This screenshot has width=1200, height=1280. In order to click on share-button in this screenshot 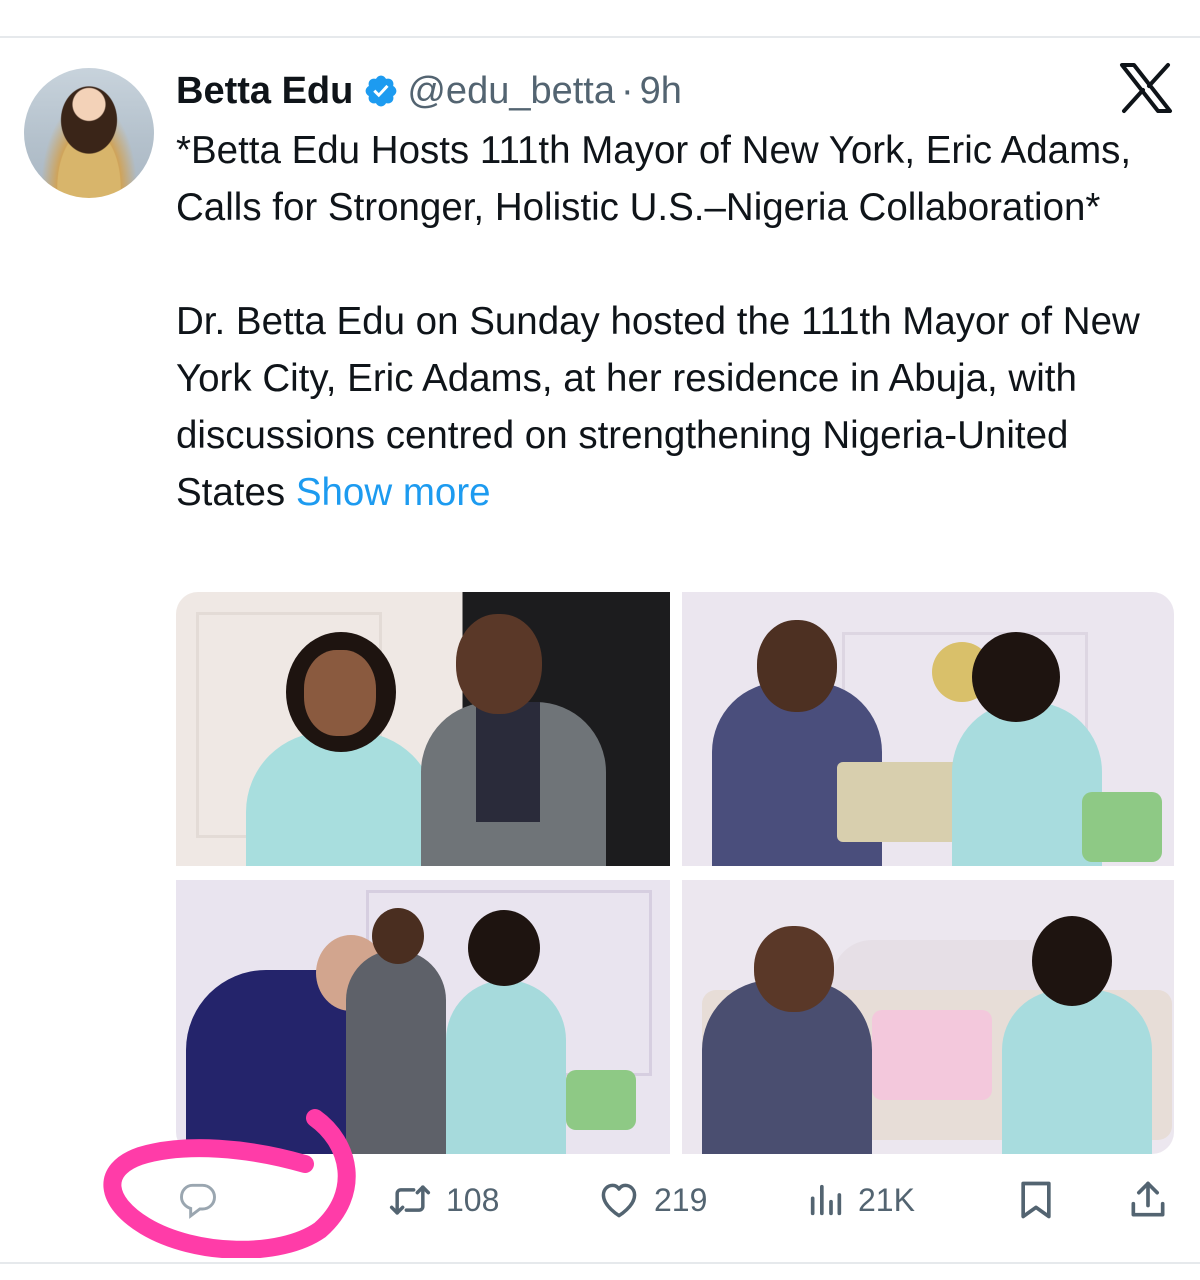, I will do `click(1148, 1200)`.